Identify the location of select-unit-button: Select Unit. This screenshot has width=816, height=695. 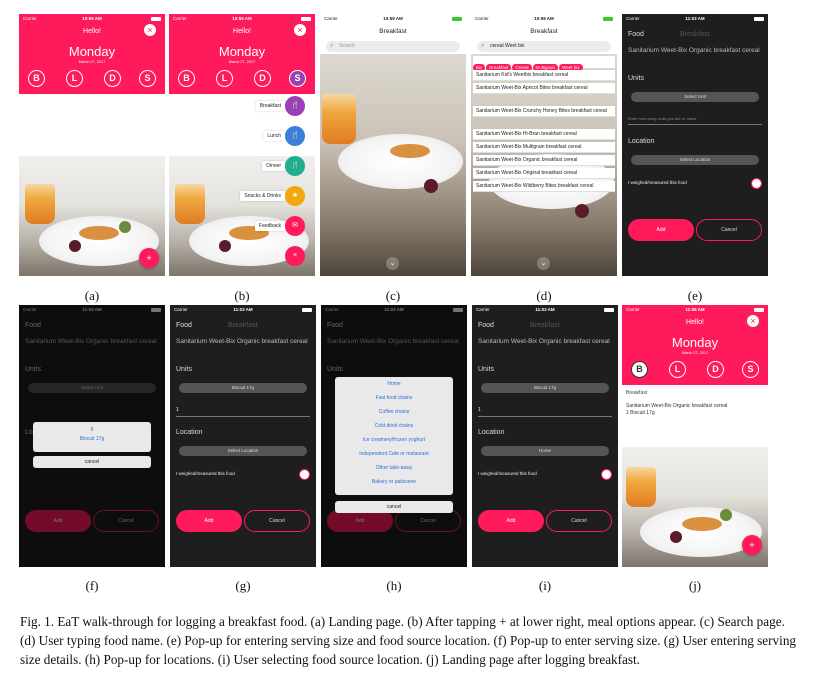
(695, 97).